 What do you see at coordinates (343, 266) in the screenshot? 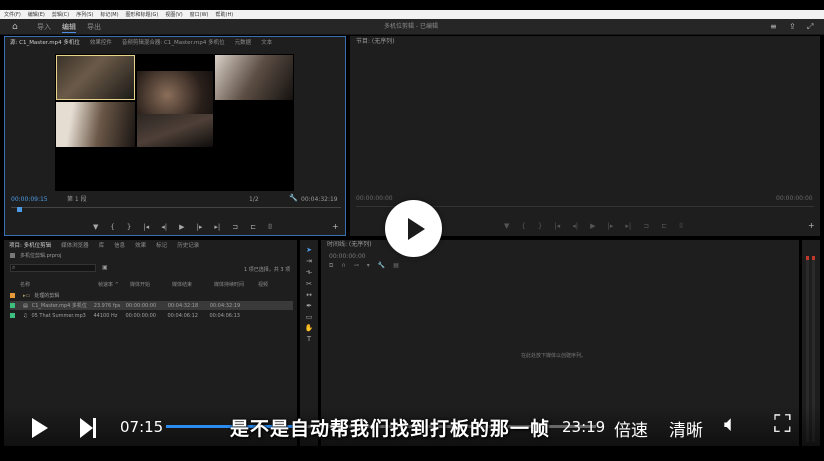
I see `snap-icon: ∩` at bounding box center [343, 266].